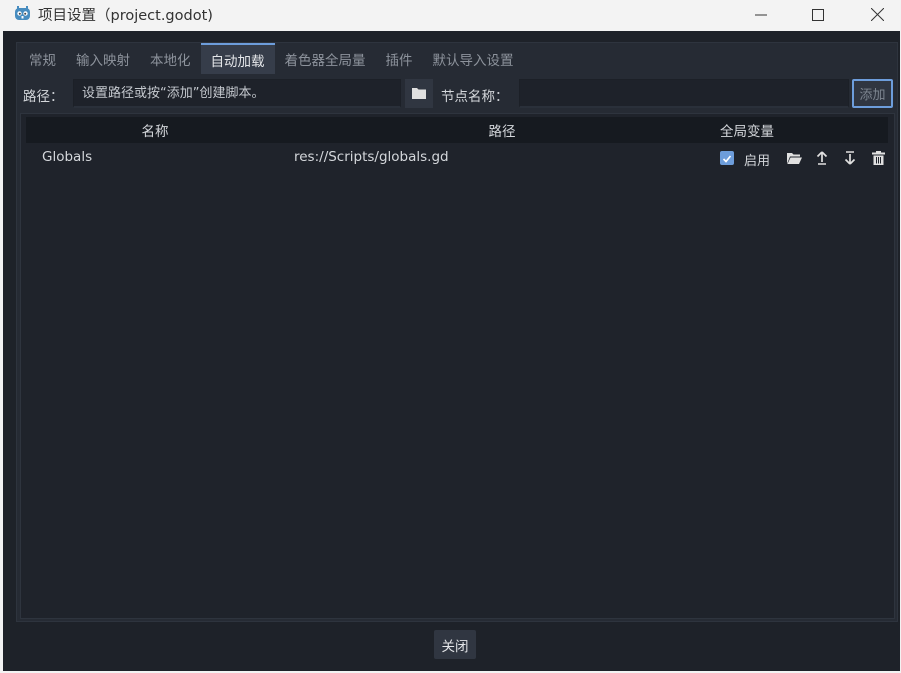 Image resolution: width=901 pixels, height=673 pixels. I want to click on minimize-icon, so click(761, 15).